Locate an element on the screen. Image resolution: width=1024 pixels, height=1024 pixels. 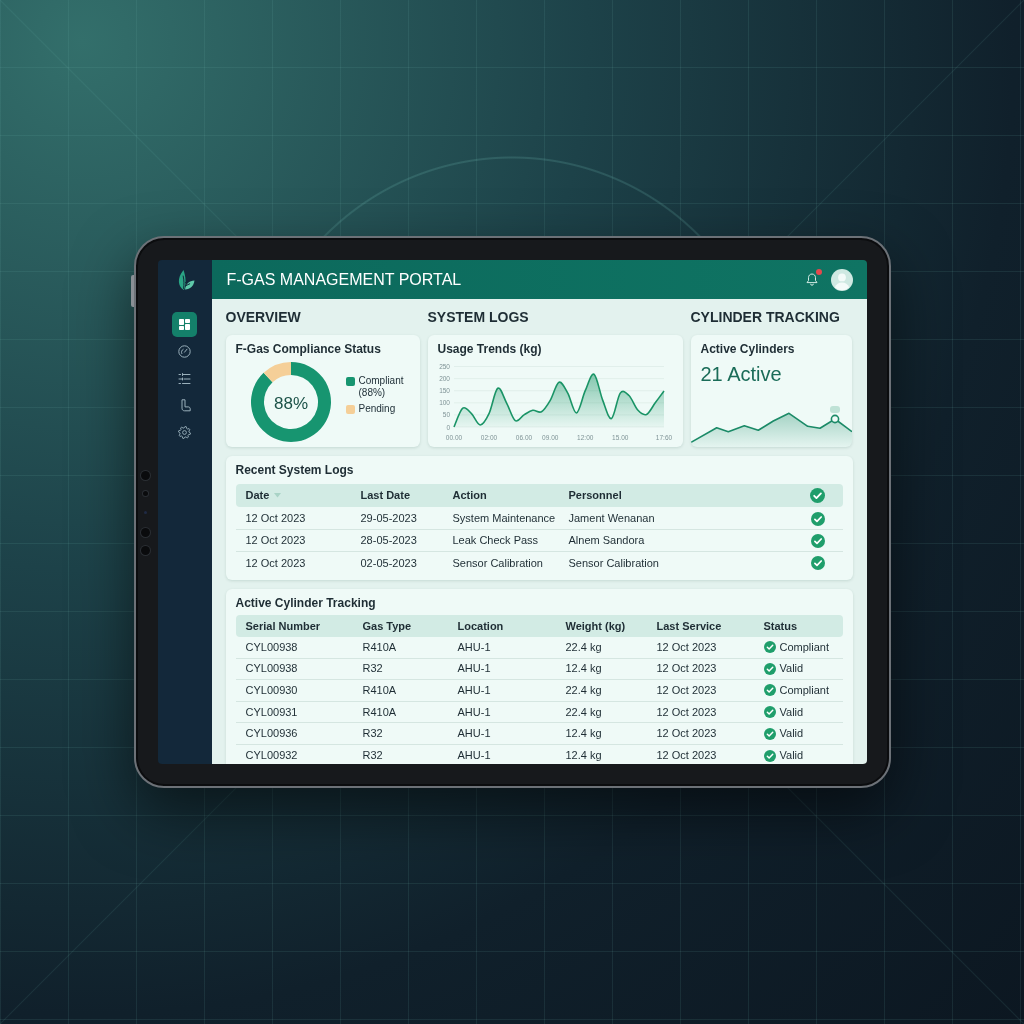
column-header: Personnel is located at coordinates (595, 495).